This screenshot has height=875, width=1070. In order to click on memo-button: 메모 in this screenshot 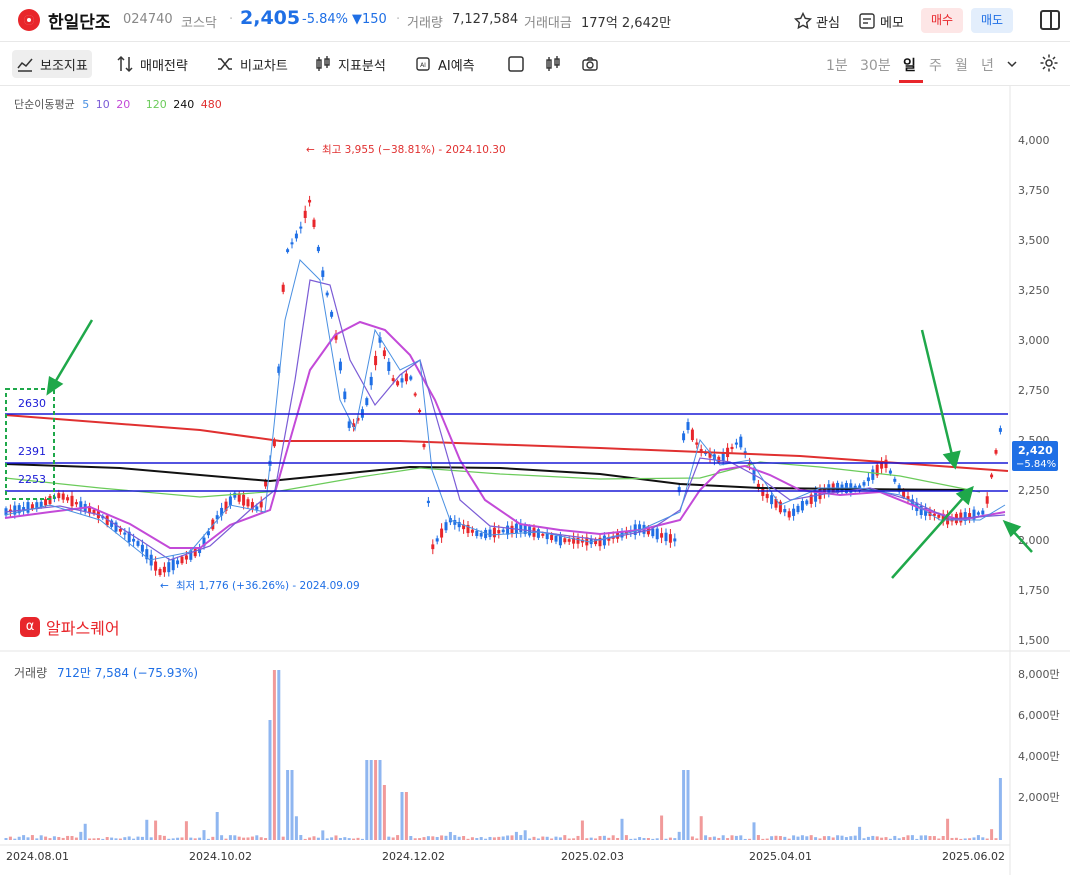, I will do `click(881, 21)`.